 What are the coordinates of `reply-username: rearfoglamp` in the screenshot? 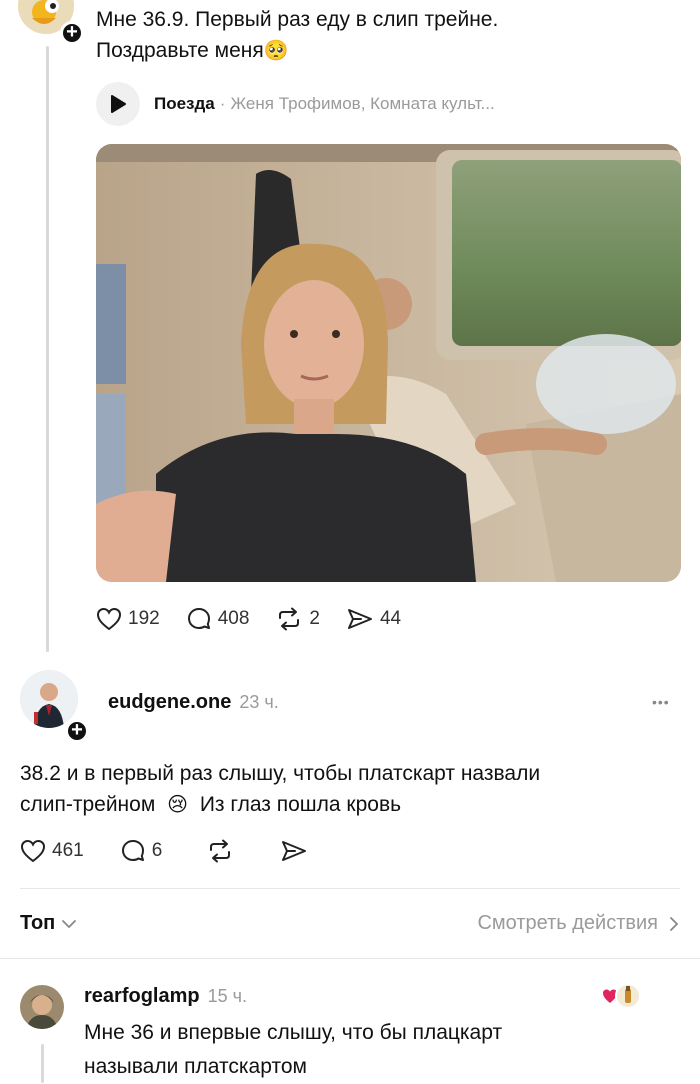 It's located at (142, 996).